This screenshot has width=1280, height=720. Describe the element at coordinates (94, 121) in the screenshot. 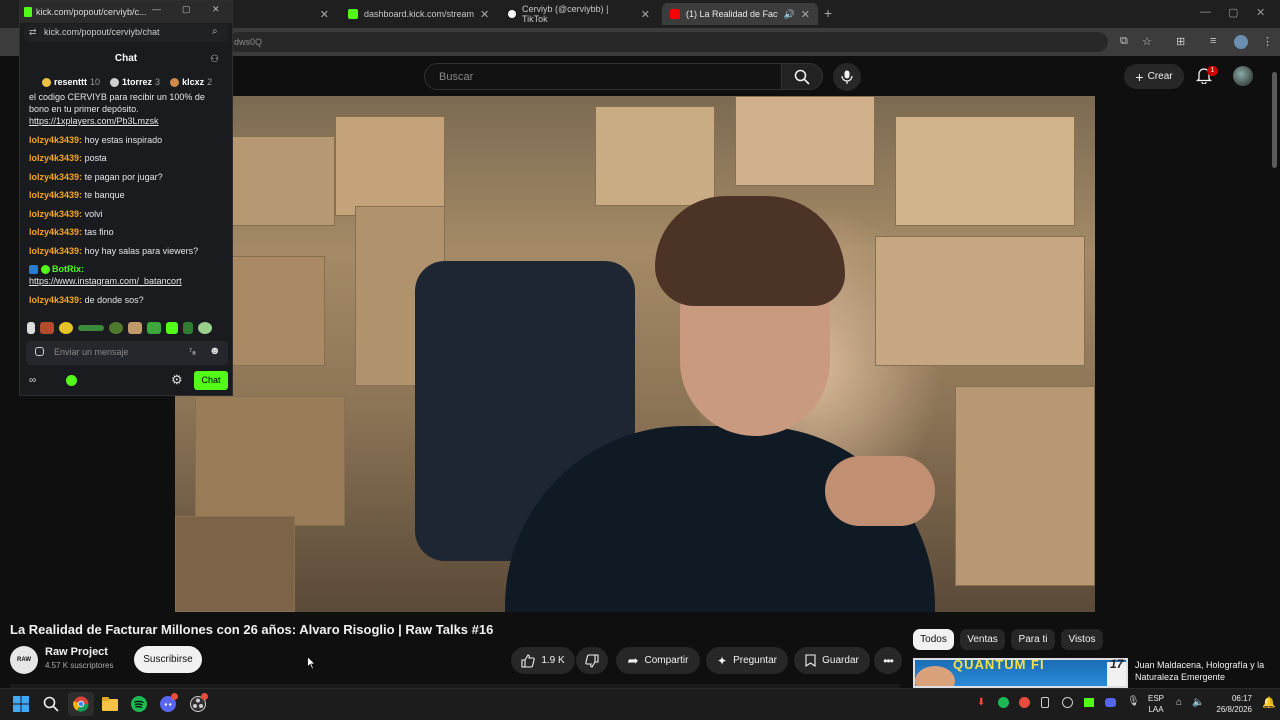

I see `message-link: https://1xplayers.com/Pb3Lmzsk` at that location.